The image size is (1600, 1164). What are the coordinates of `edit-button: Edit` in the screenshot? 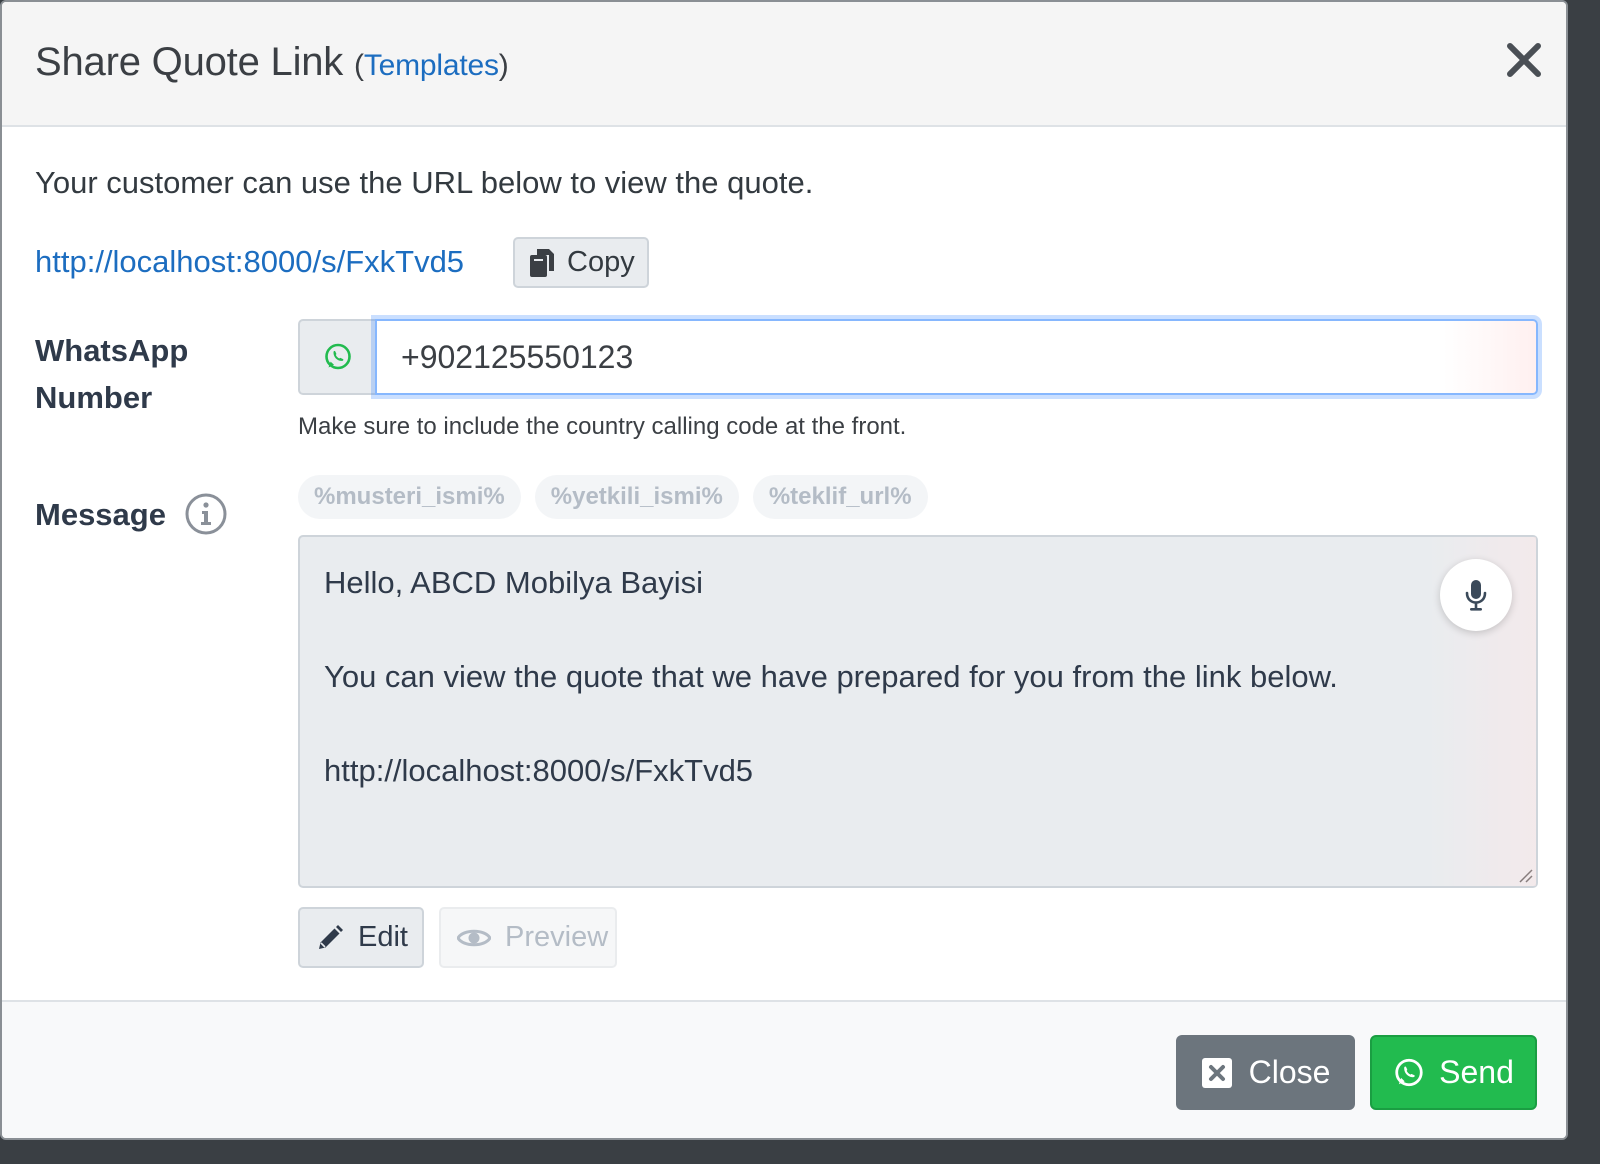 It's located at (361, 937).